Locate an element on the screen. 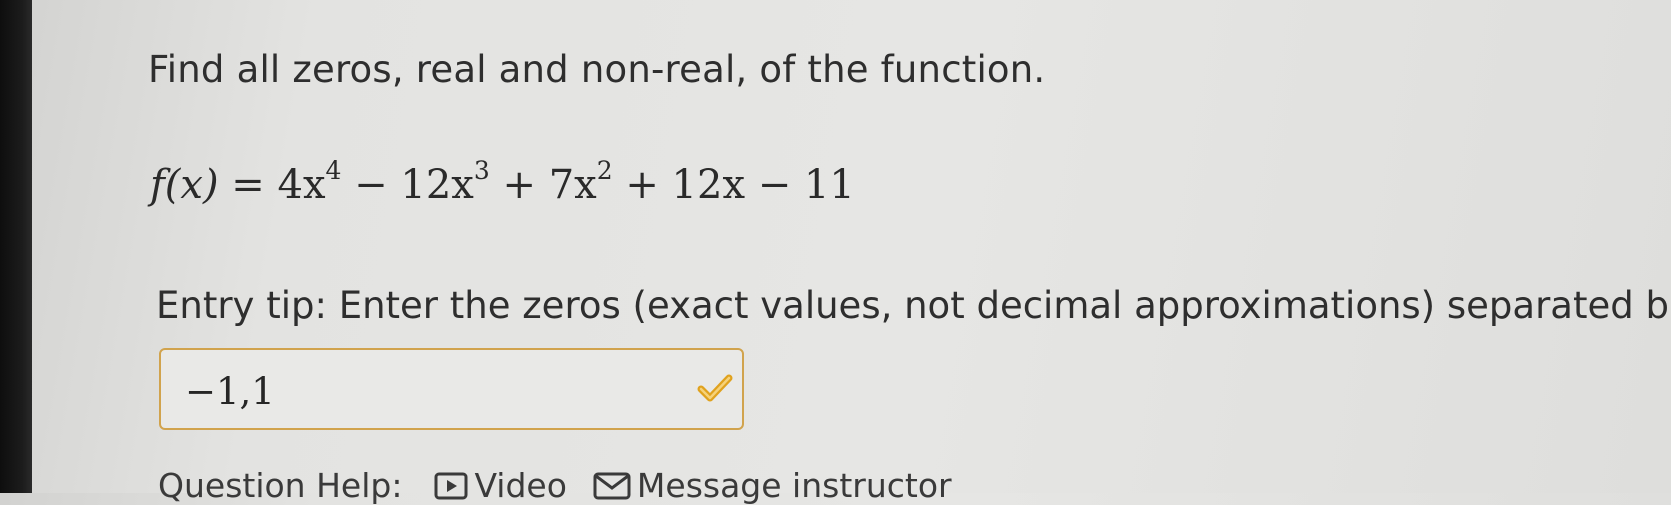 The height and width of the screenshot is (505, 1671). answer-value: −1,1 is located at coordinates (230, 391).